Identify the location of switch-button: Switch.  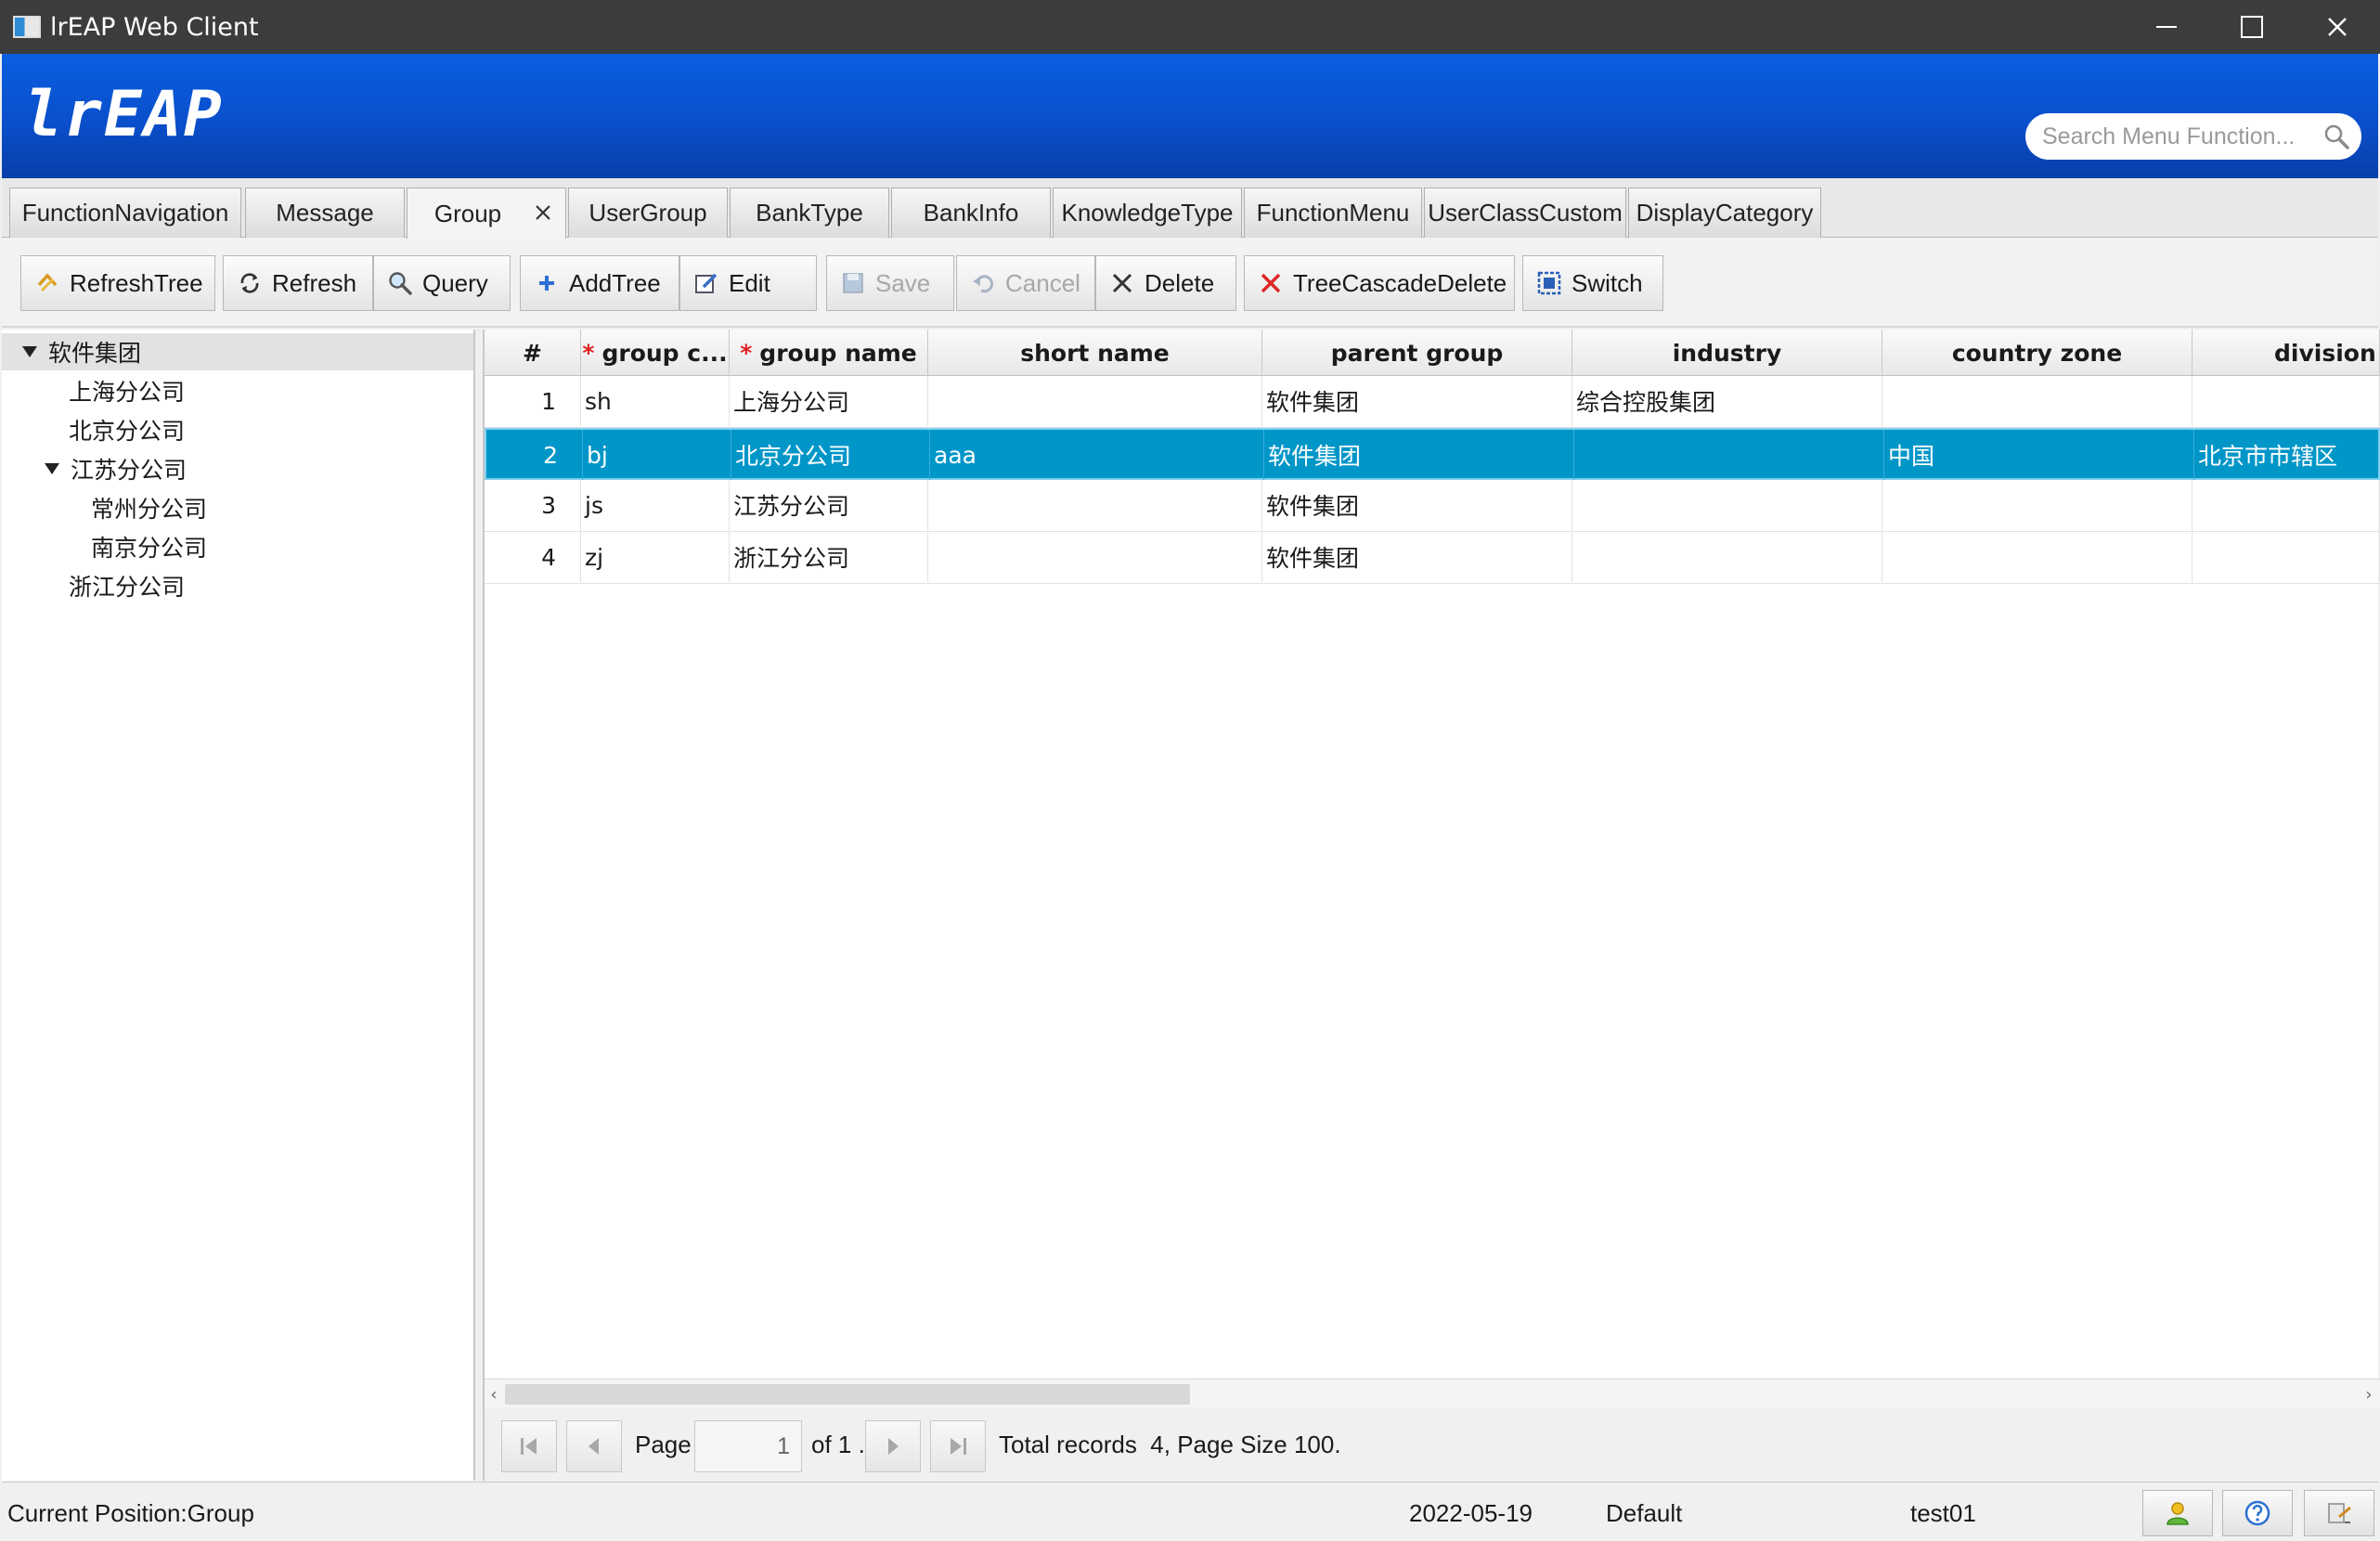
(1592, 283).